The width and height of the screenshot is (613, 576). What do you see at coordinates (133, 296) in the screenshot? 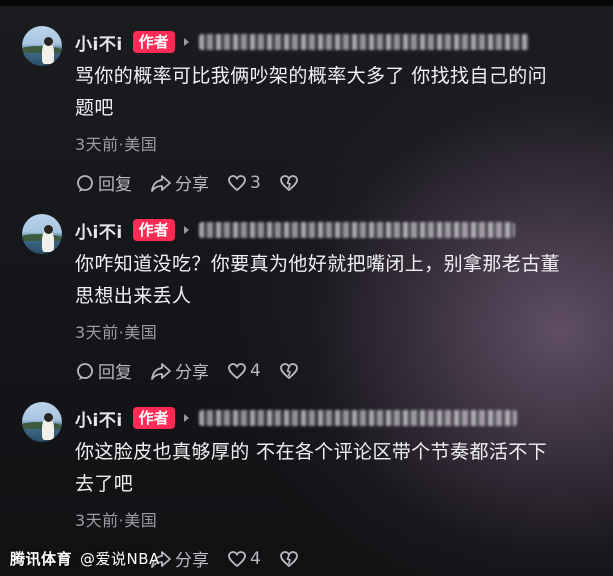
I see `comment-text-line: 思想出来丢人` at bounding box center [133, 296].